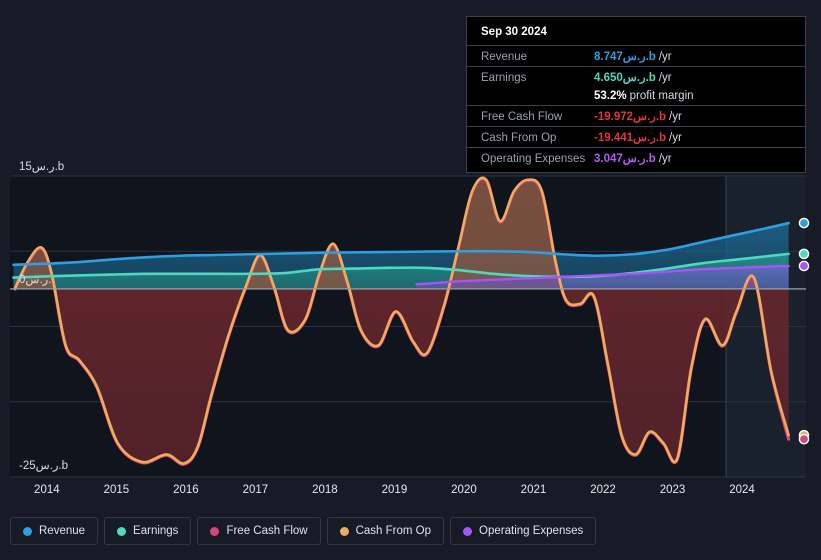  Describe the element at coordinates (47, 490) in the screenshot. I see `x-axis-tick: 2014` at that location.